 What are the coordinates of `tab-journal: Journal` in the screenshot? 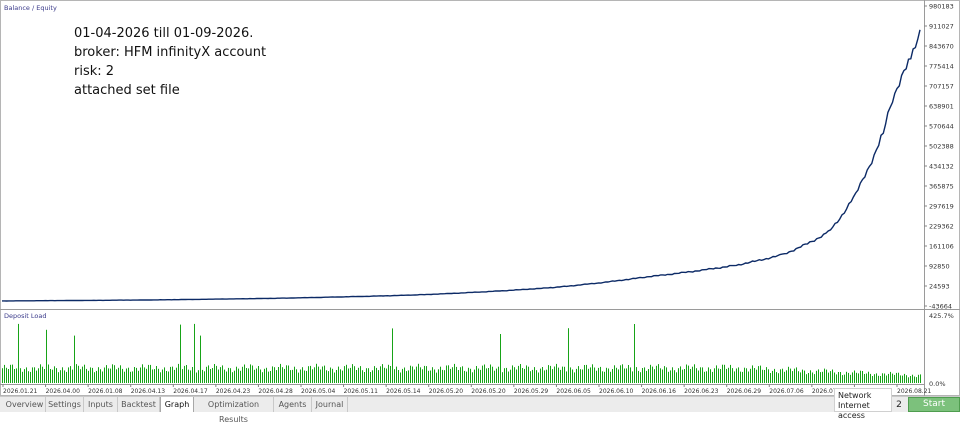 It's located at (330, 404).